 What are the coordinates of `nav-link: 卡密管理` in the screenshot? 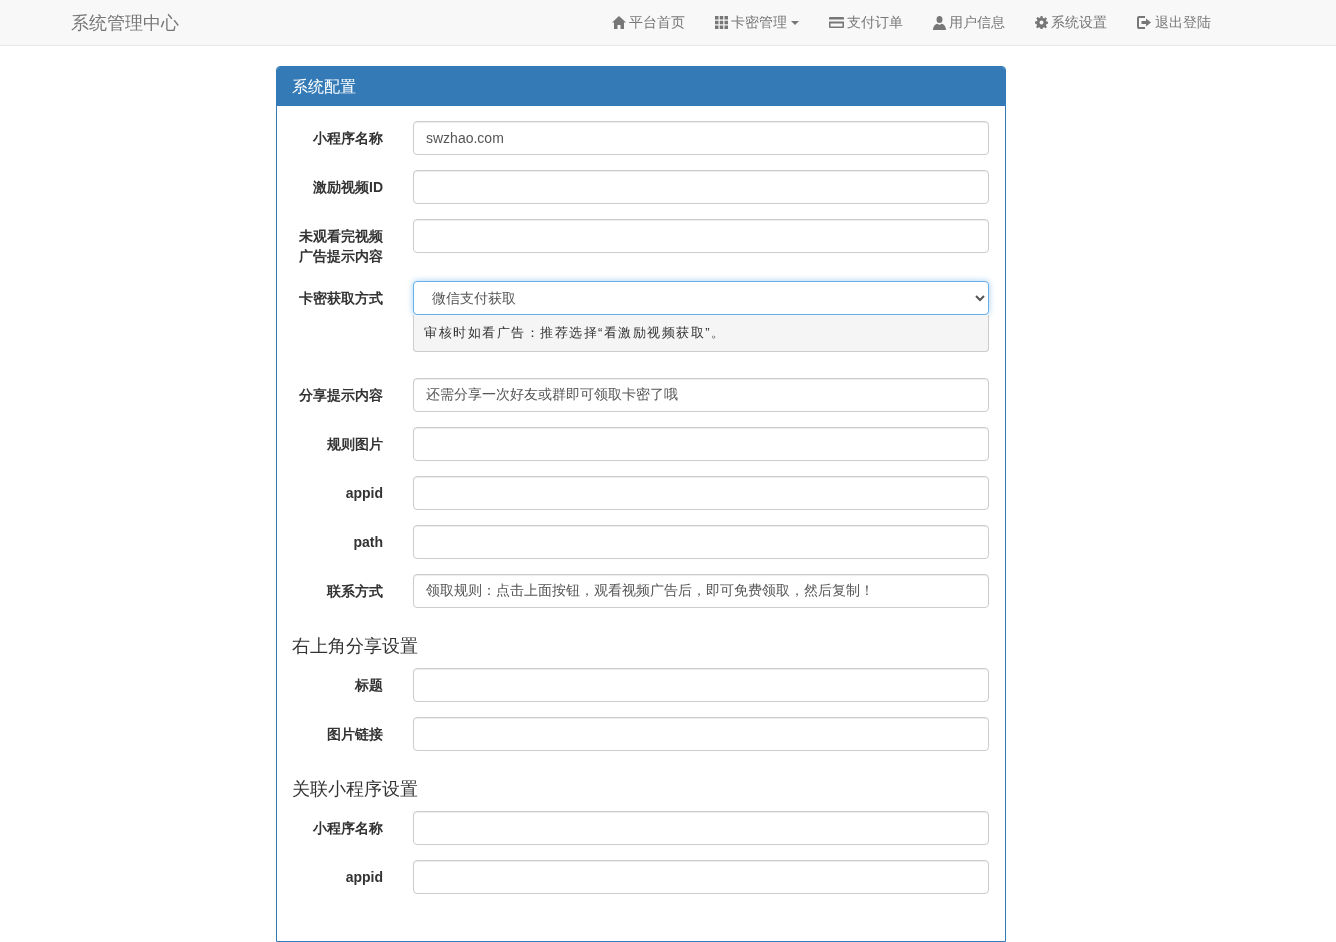 It's located at (757, 22).